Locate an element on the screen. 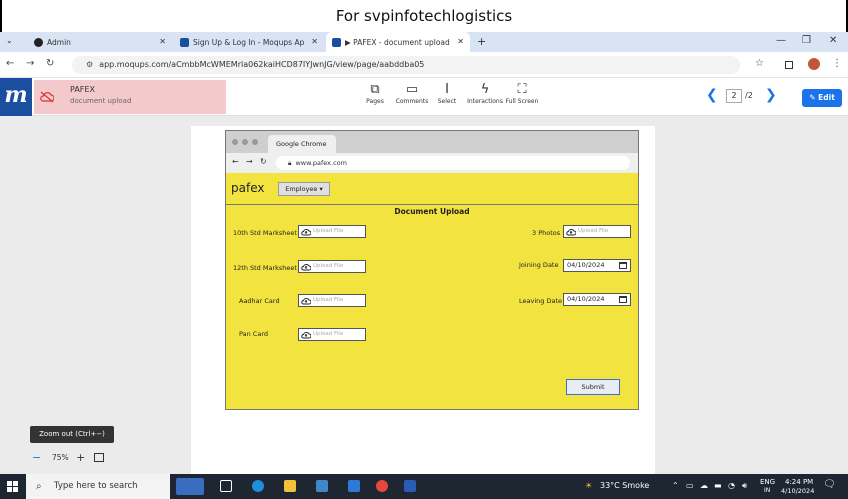  close-window-icon: ✕ is located at coordinates (833, 40).